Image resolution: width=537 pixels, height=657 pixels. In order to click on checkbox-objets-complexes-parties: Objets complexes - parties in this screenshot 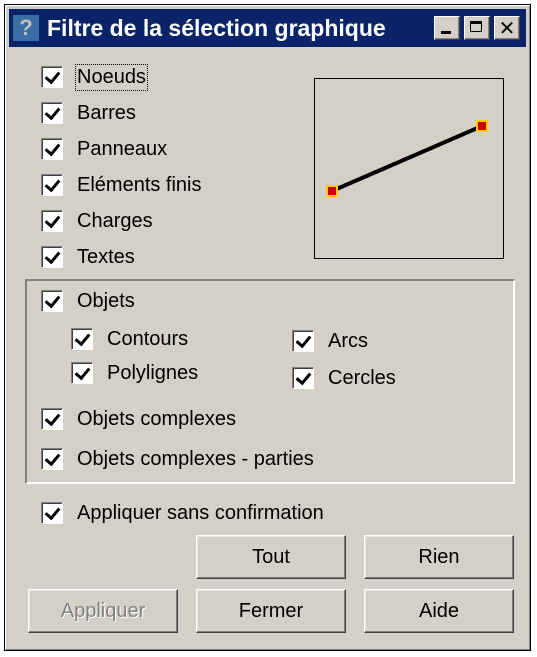, I will do `click(177, 459)`.